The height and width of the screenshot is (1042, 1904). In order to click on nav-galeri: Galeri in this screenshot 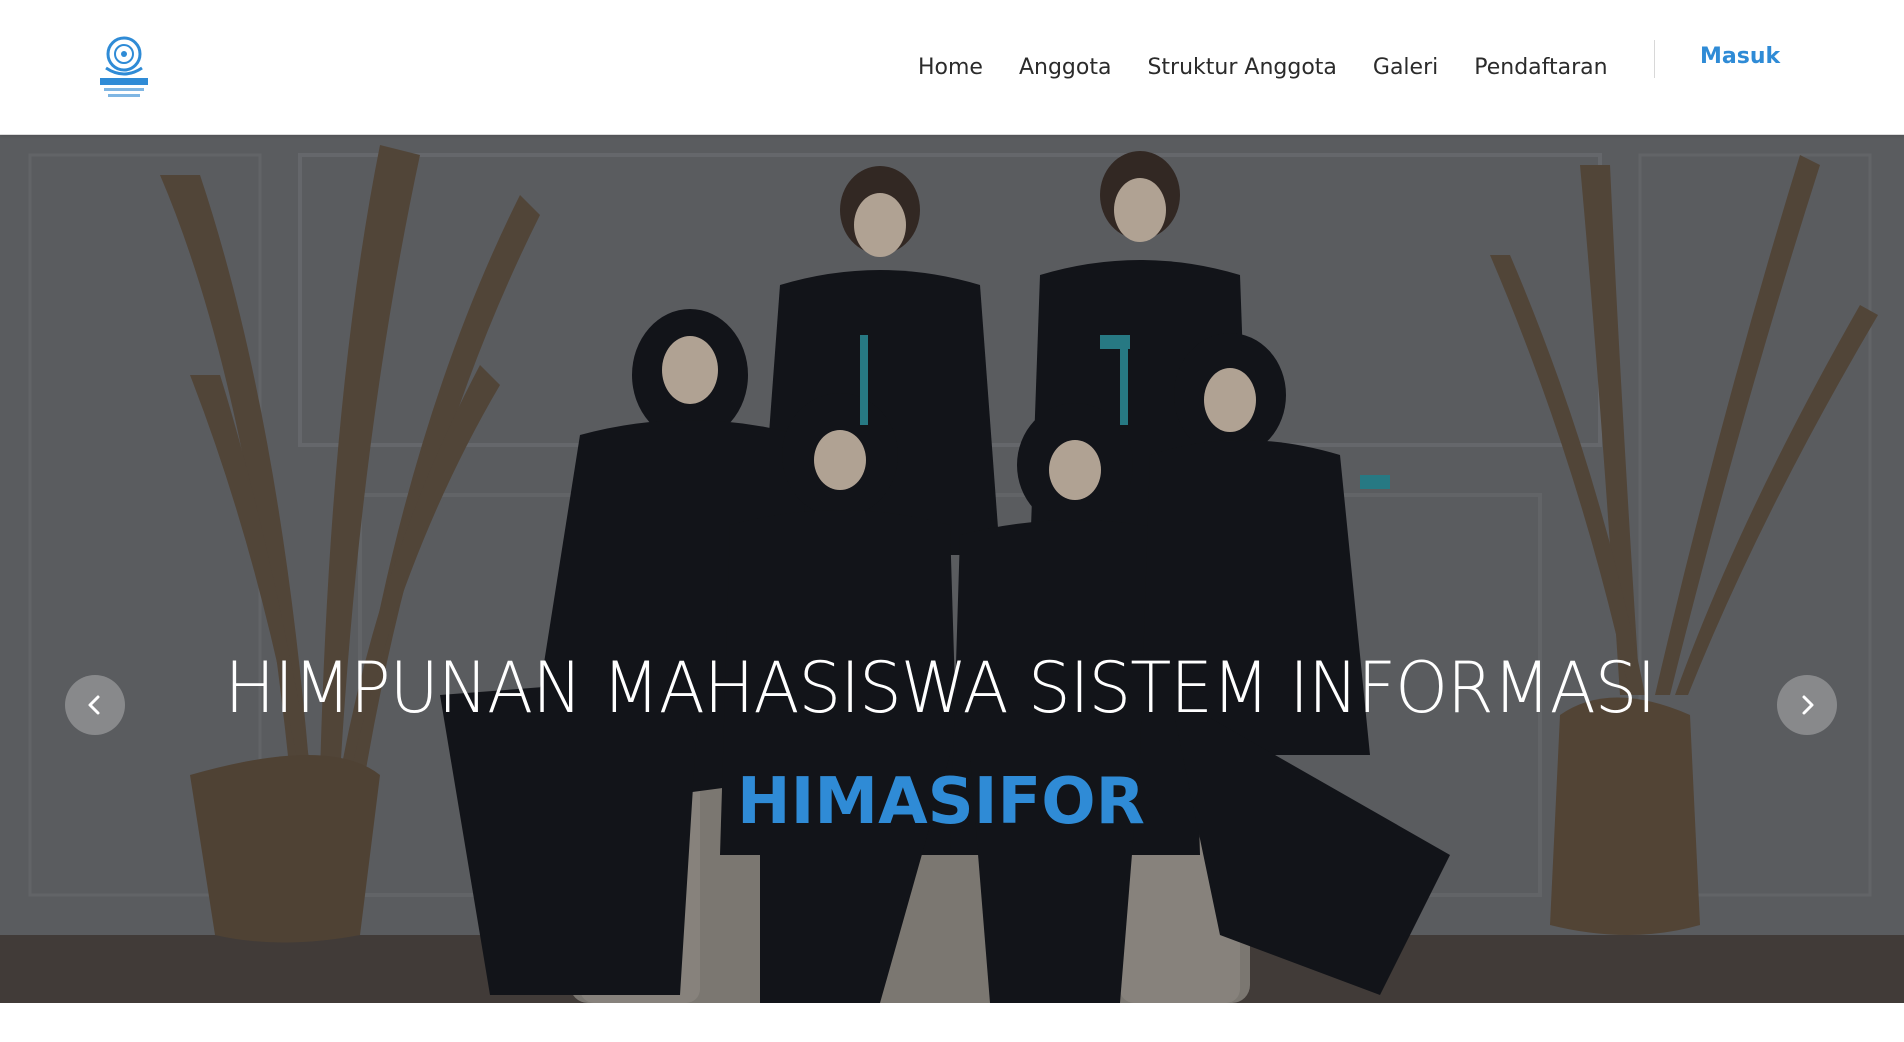, I will do `click(1405, 67)`.